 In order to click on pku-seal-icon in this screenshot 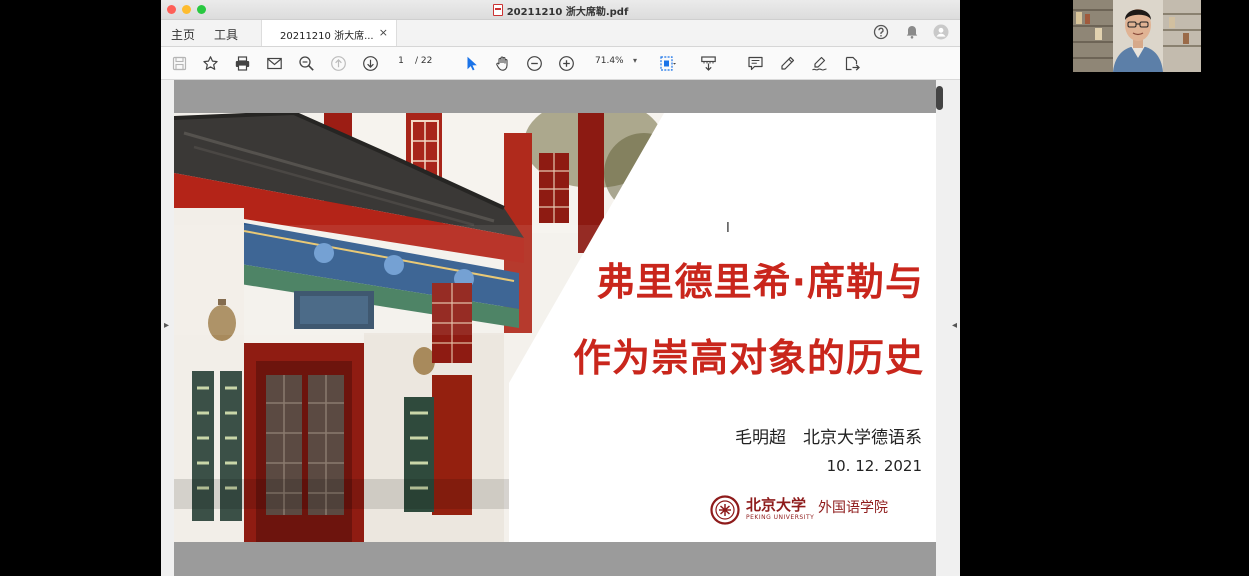, I will do `click(725, 510)`.